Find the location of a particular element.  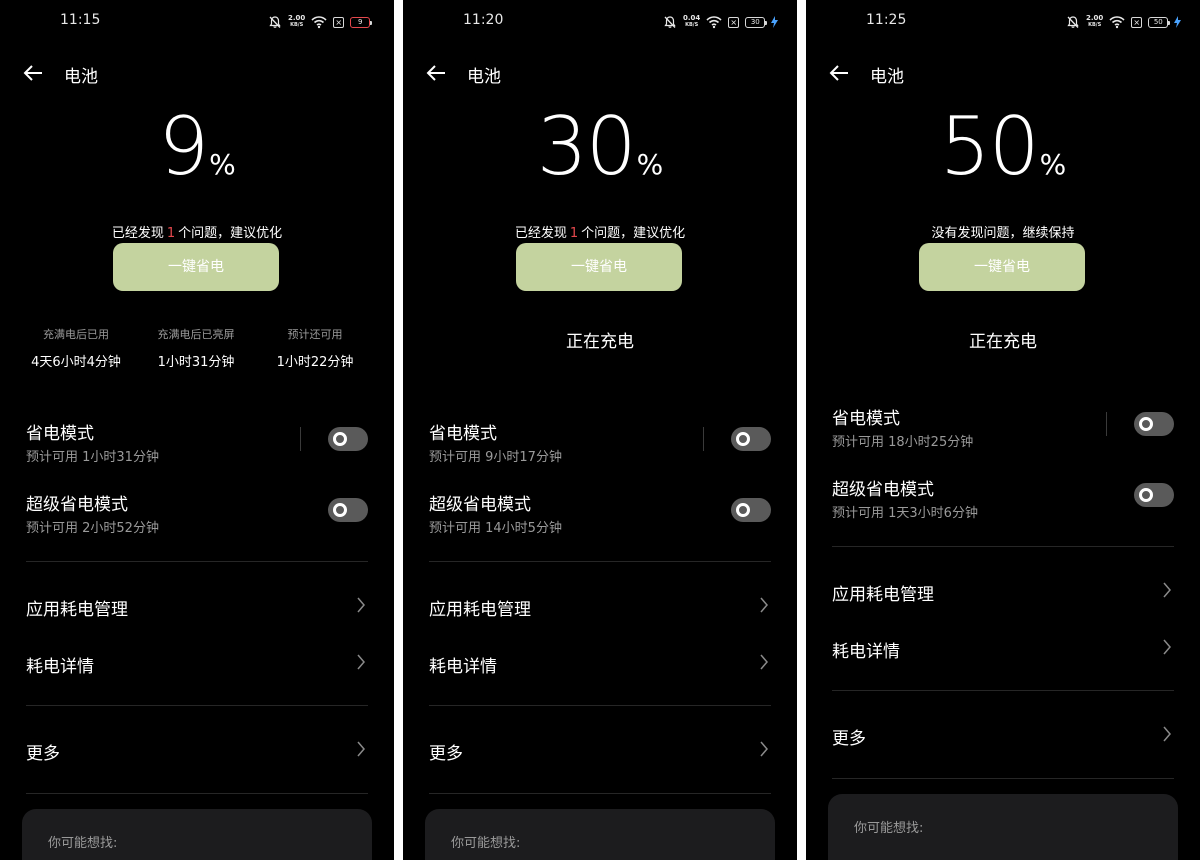

battery-percentage: 30% is located at coordinates (600, 147).